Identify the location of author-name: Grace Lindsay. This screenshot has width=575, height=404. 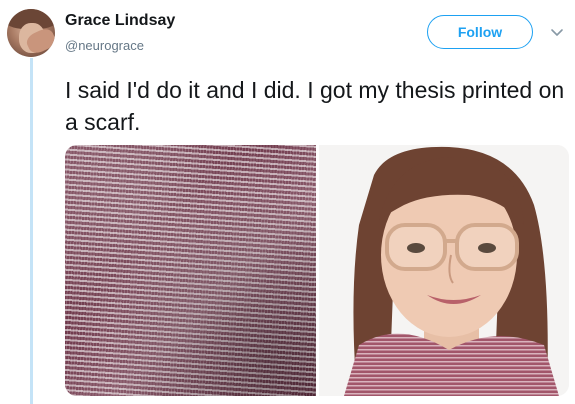
(120, 21).